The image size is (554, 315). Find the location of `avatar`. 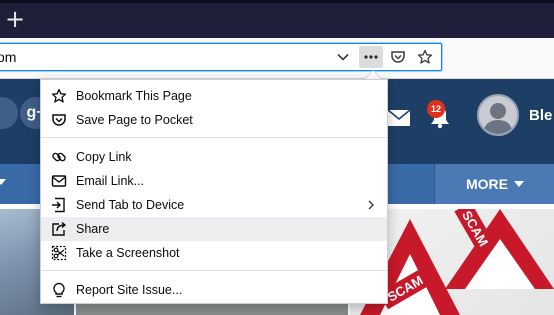

avatar is located at coordinates (498, 115).